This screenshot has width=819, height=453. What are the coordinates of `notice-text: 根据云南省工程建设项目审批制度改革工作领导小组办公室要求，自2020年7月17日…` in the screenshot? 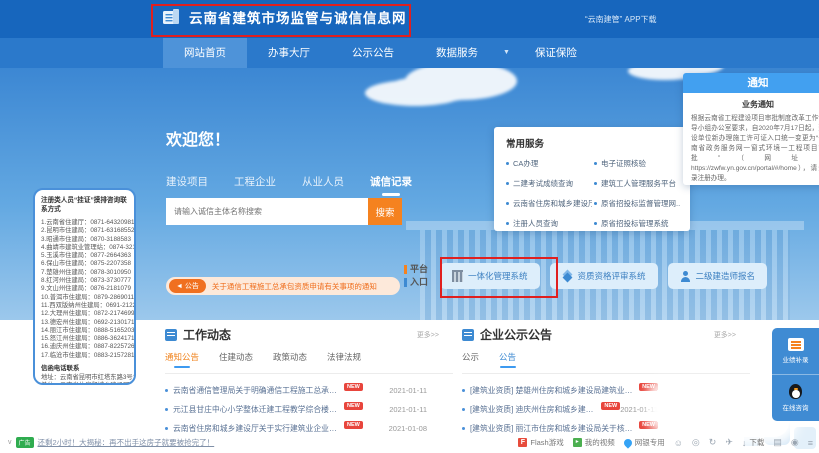 It's located at (755, 148).